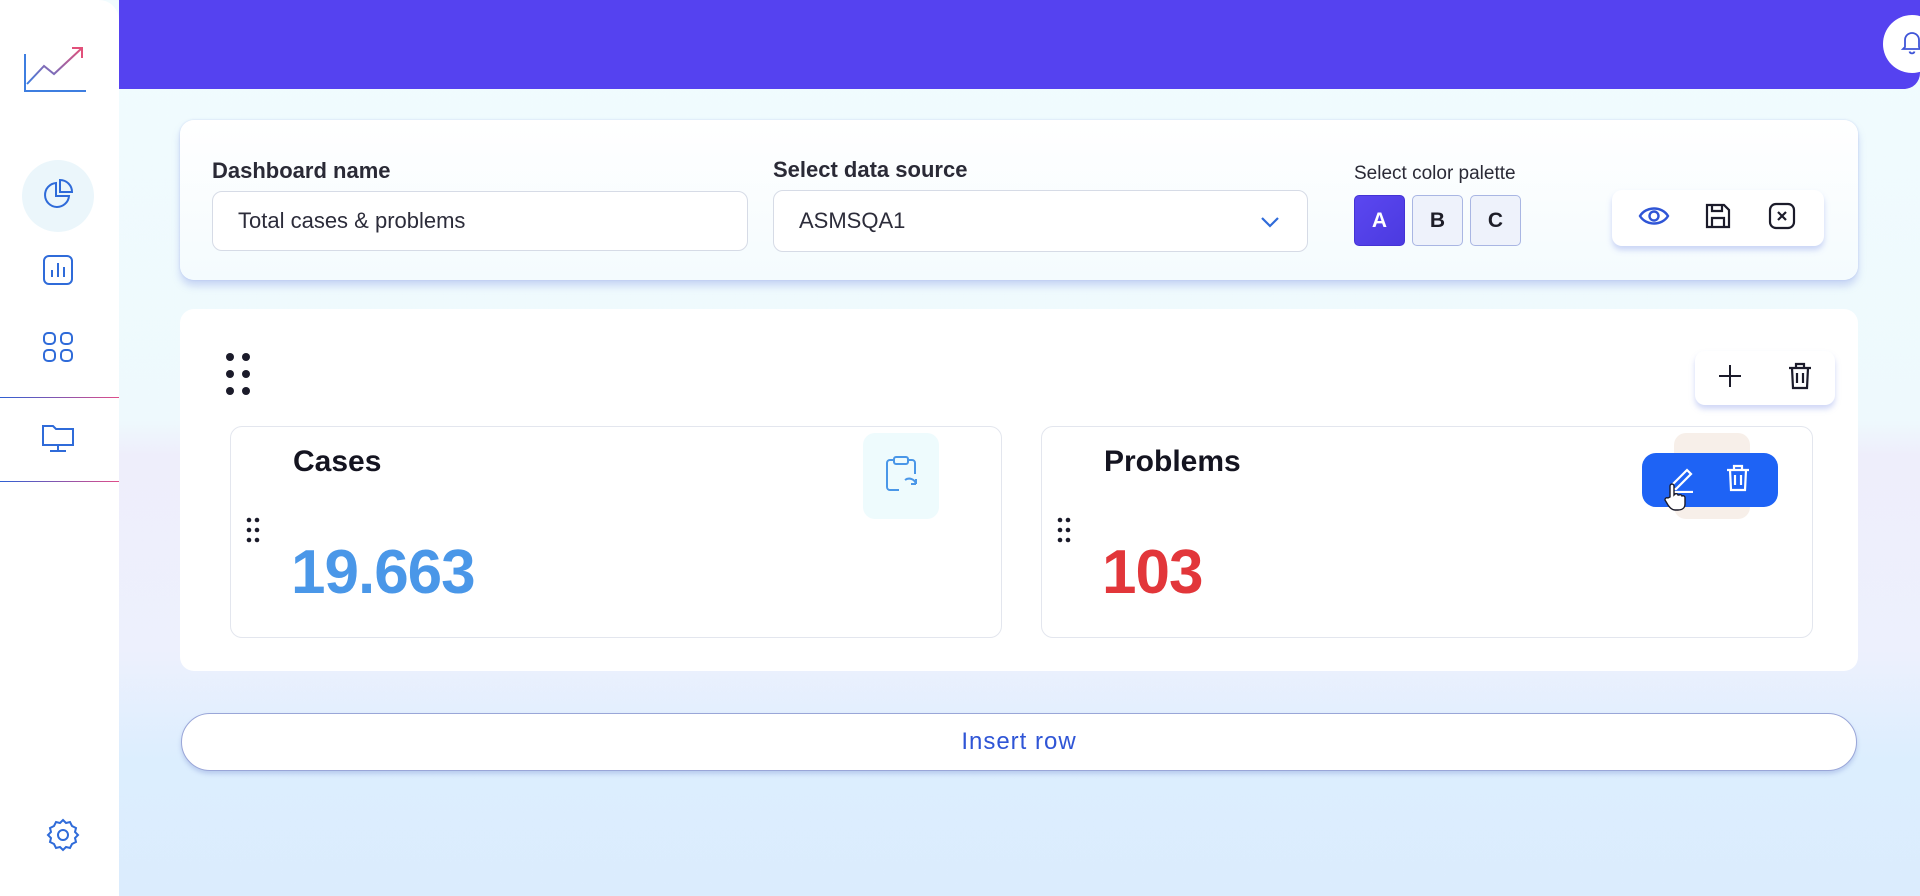  I want to click on monitor-folder-icon, so click(58, 439).